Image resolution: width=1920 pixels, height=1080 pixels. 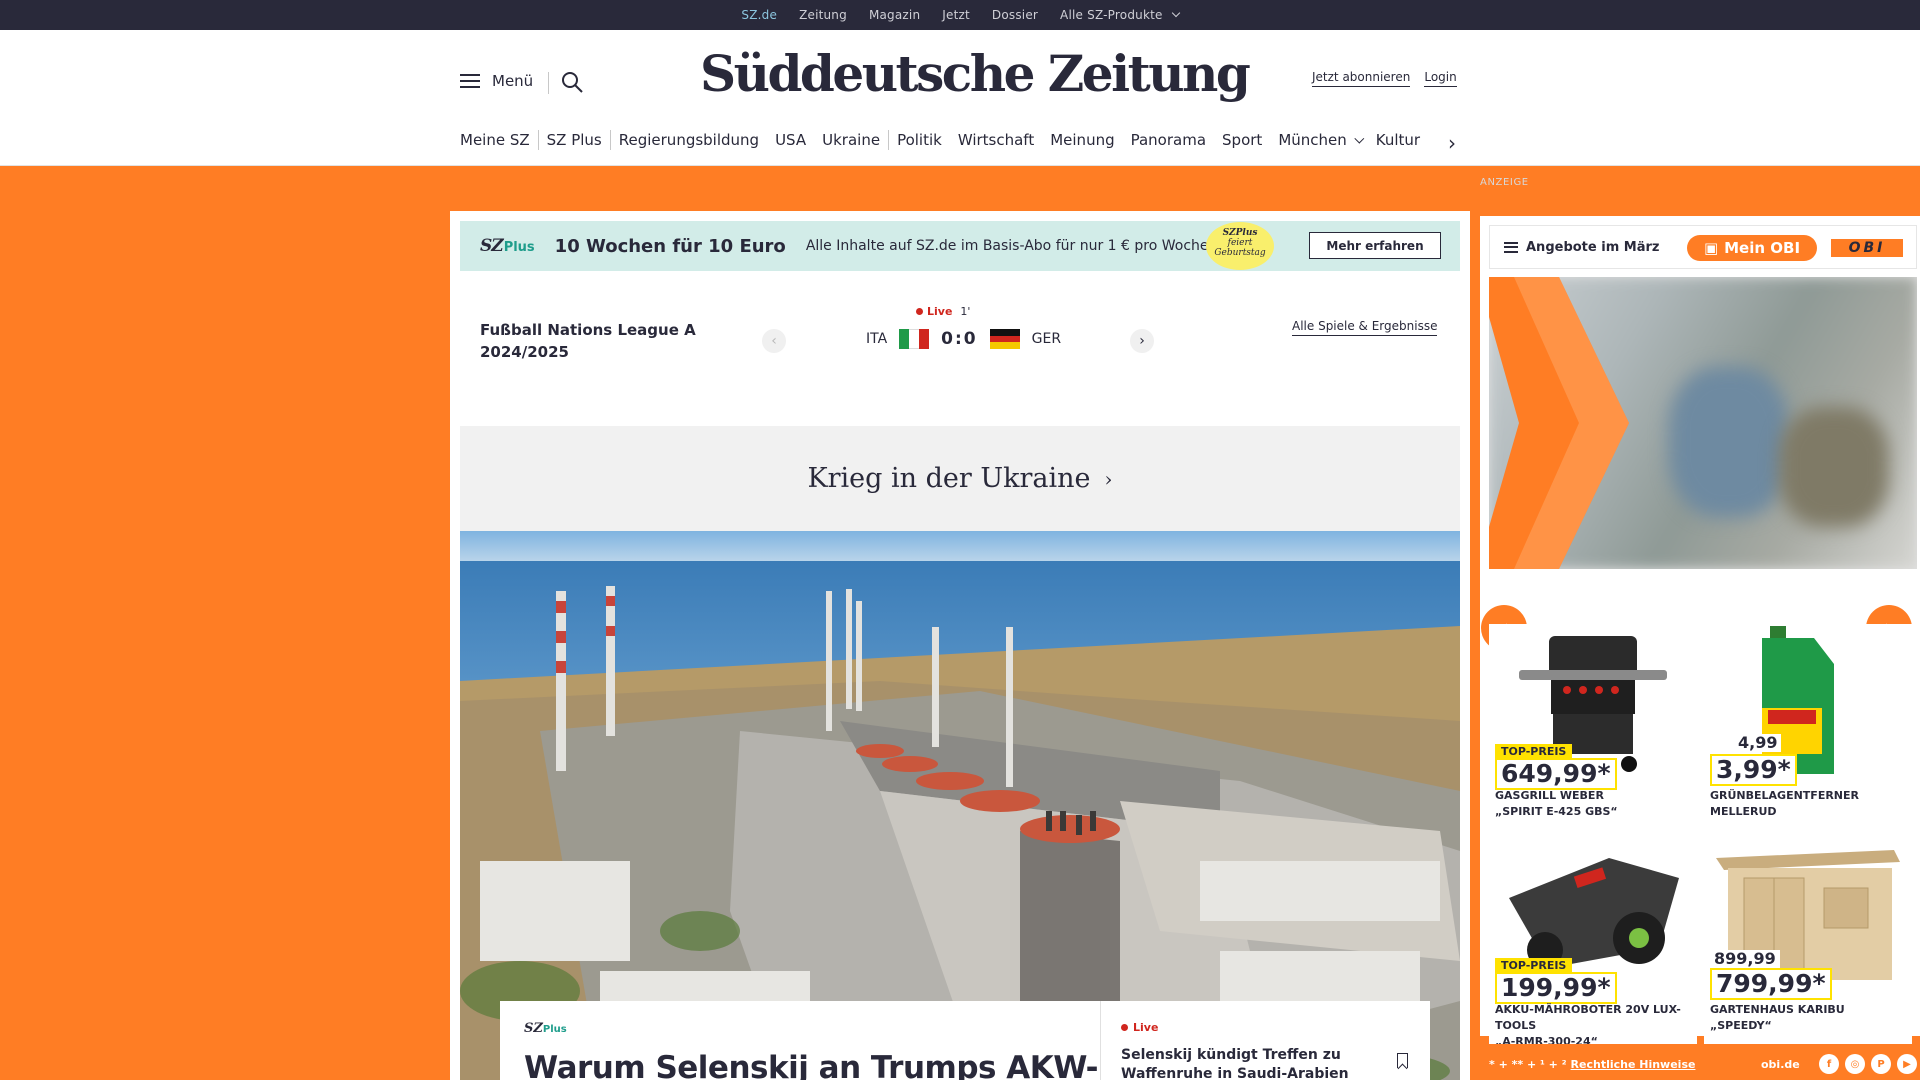 I want to click on home-team: ITA, so click(x=877, y=339).